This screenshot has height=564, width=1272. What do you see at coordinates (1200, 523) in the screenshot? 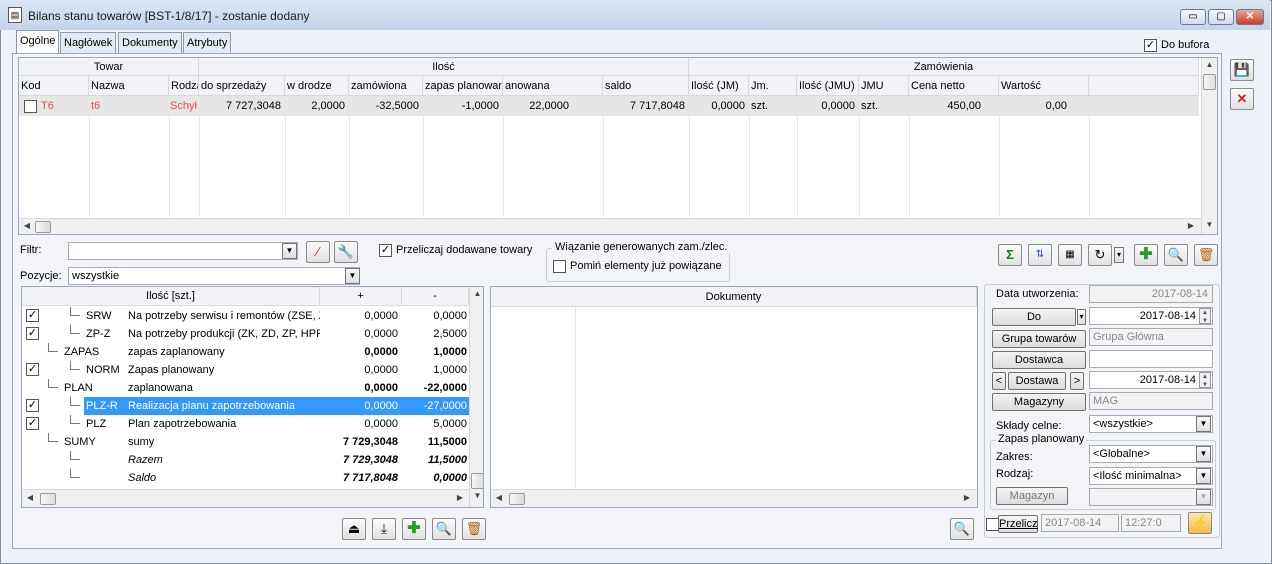
I see `lightning-icon: ⚡` at bounding box center [1200, 523].